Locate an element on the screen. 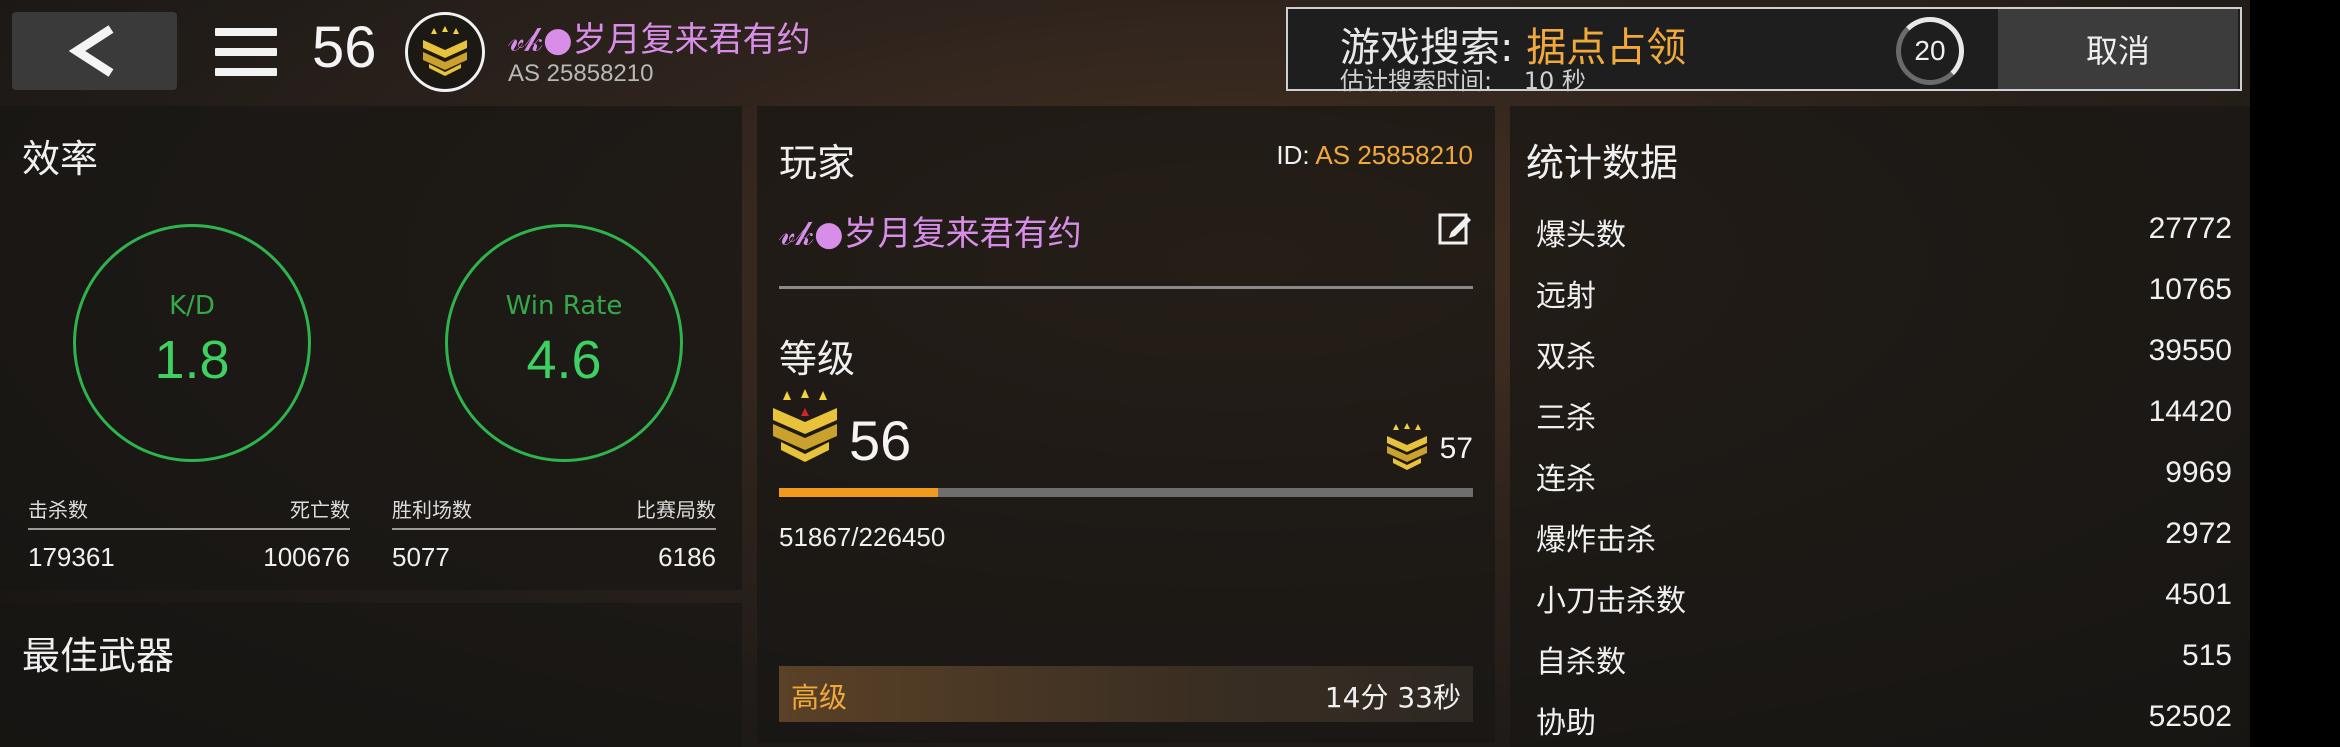 This screenshot has height=747, width=2340. stat-row-double-kills: 双杀 39550 is located at coordinates (1884, 354).